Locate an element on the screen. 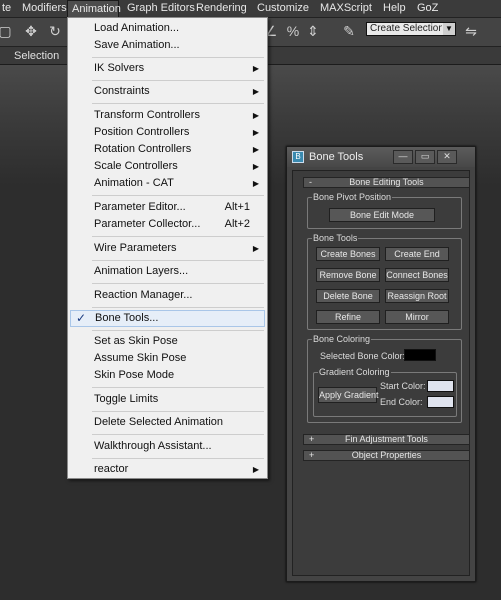  rollout-title: Object Properties is located at coordinates (386, 455).